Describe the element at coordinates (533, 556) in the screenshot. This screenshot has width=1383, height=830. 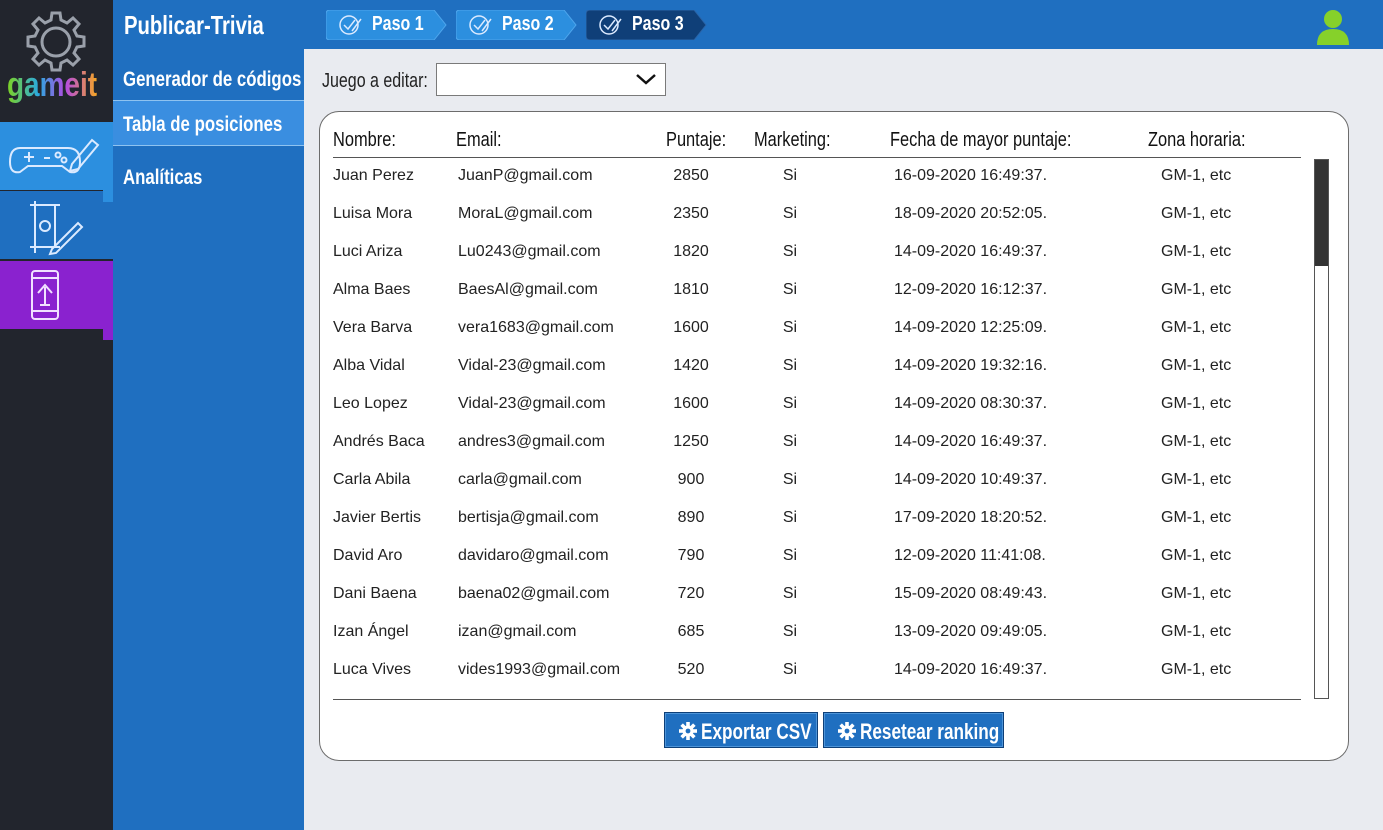
I see `cell-email: davidaro@gmail.com` at that location.